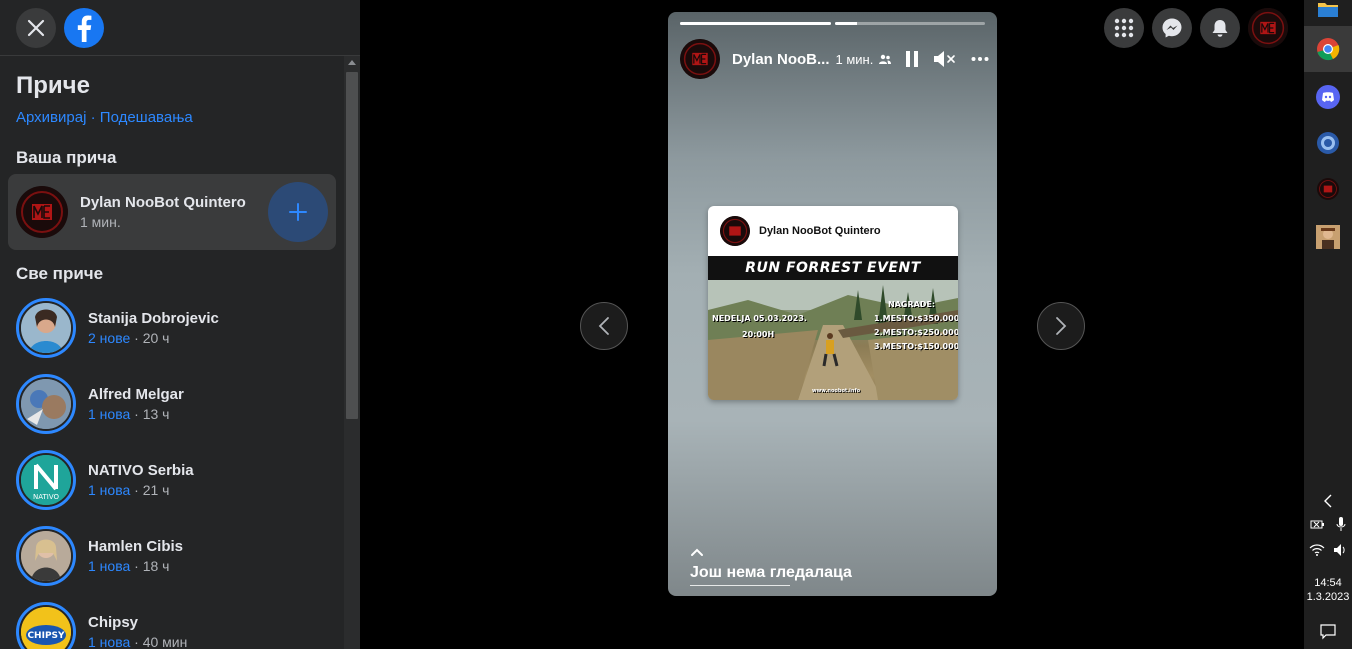 The height and width of the screenshot is (649, 1352). What do you see at coordinates (912, 59) in the screenshot?
I see `pause-icon` at bounding box center [912, 59].